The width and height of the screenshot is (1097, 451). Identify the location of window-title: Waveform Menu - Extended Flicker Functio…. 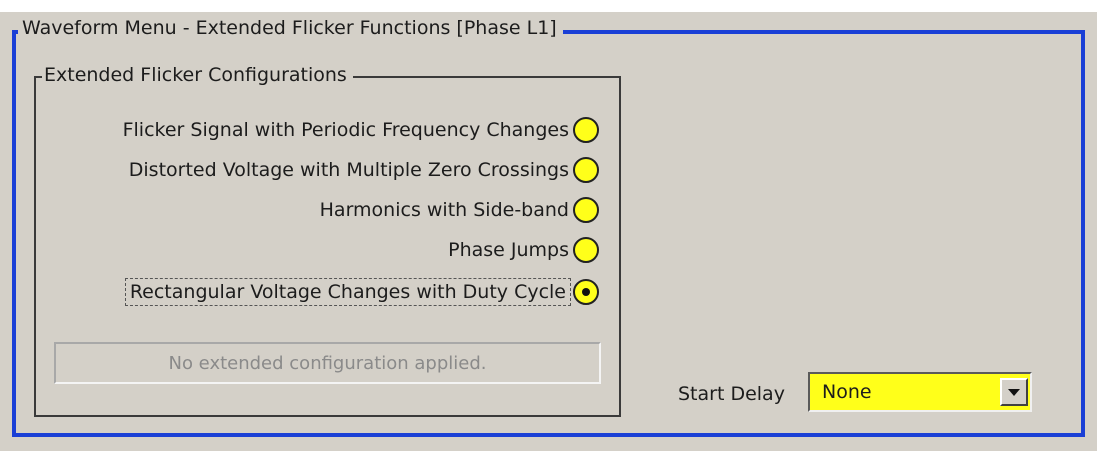
(290, 28).